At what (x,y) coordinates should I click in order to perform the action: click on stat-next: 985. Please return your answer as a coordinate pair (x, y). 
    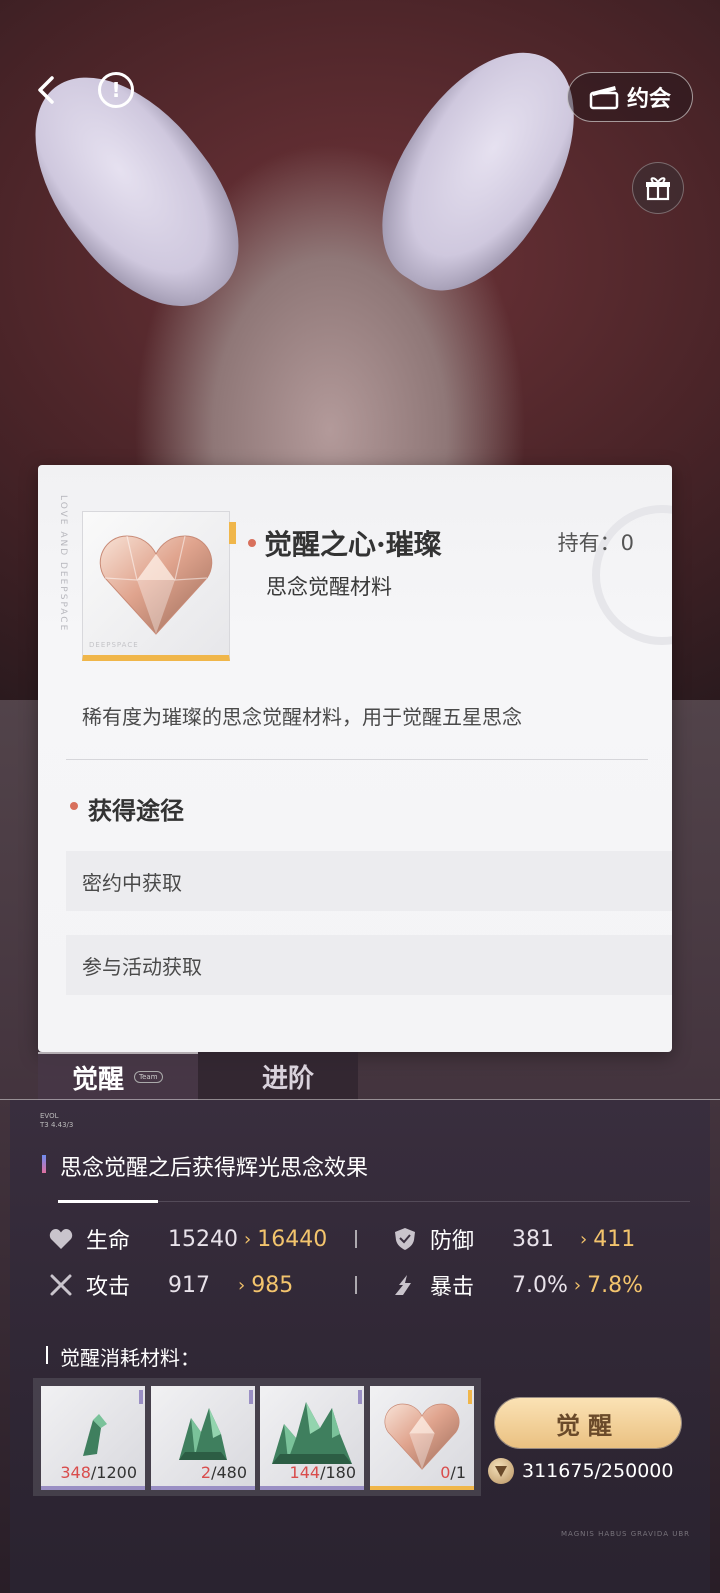
    Looking at the image, I should click on (272, 1285).